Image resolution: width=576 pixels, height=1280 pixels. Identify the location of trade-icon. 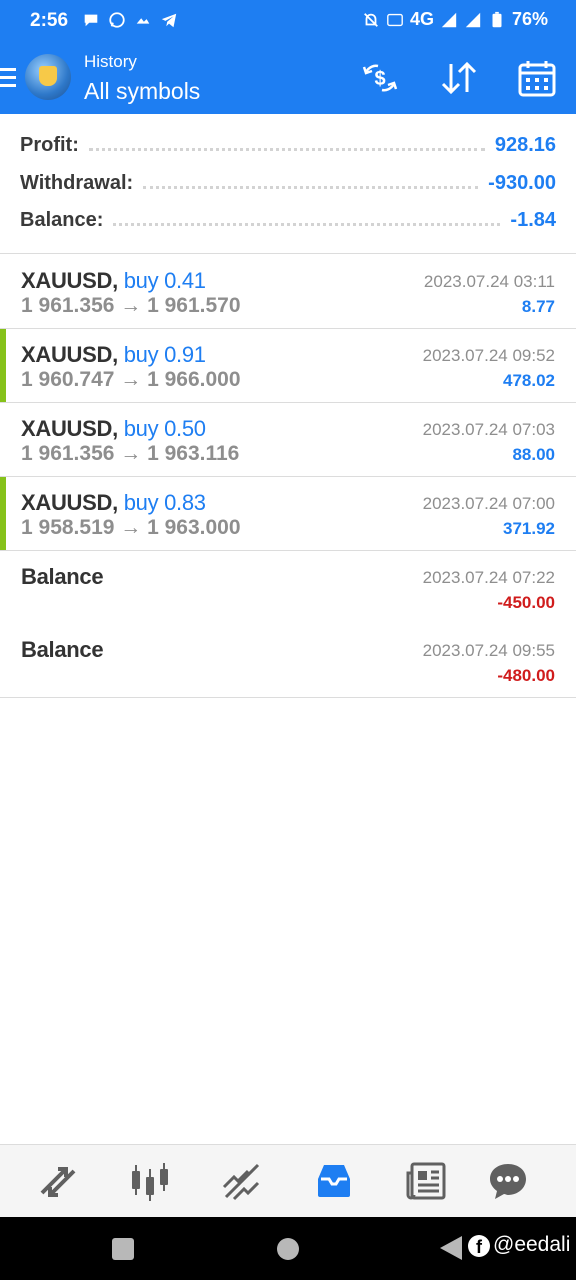
(242, 1181).